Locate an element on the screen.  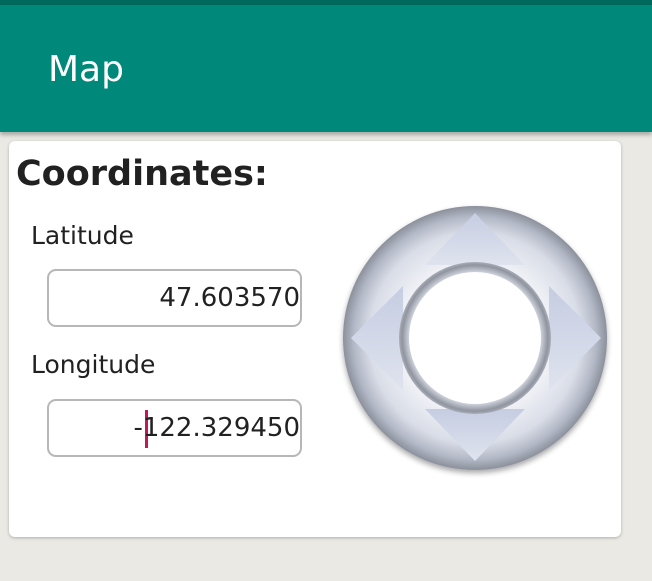
latitude-field: 47.603570 is located at coordinates (174, 298).